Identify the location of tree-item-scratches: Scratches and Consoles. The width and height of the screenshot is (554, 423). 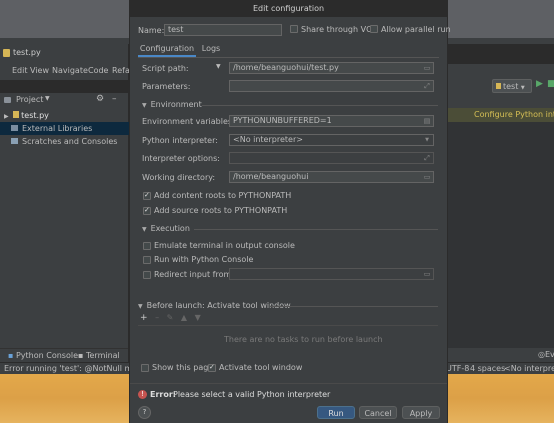
(60, 141).